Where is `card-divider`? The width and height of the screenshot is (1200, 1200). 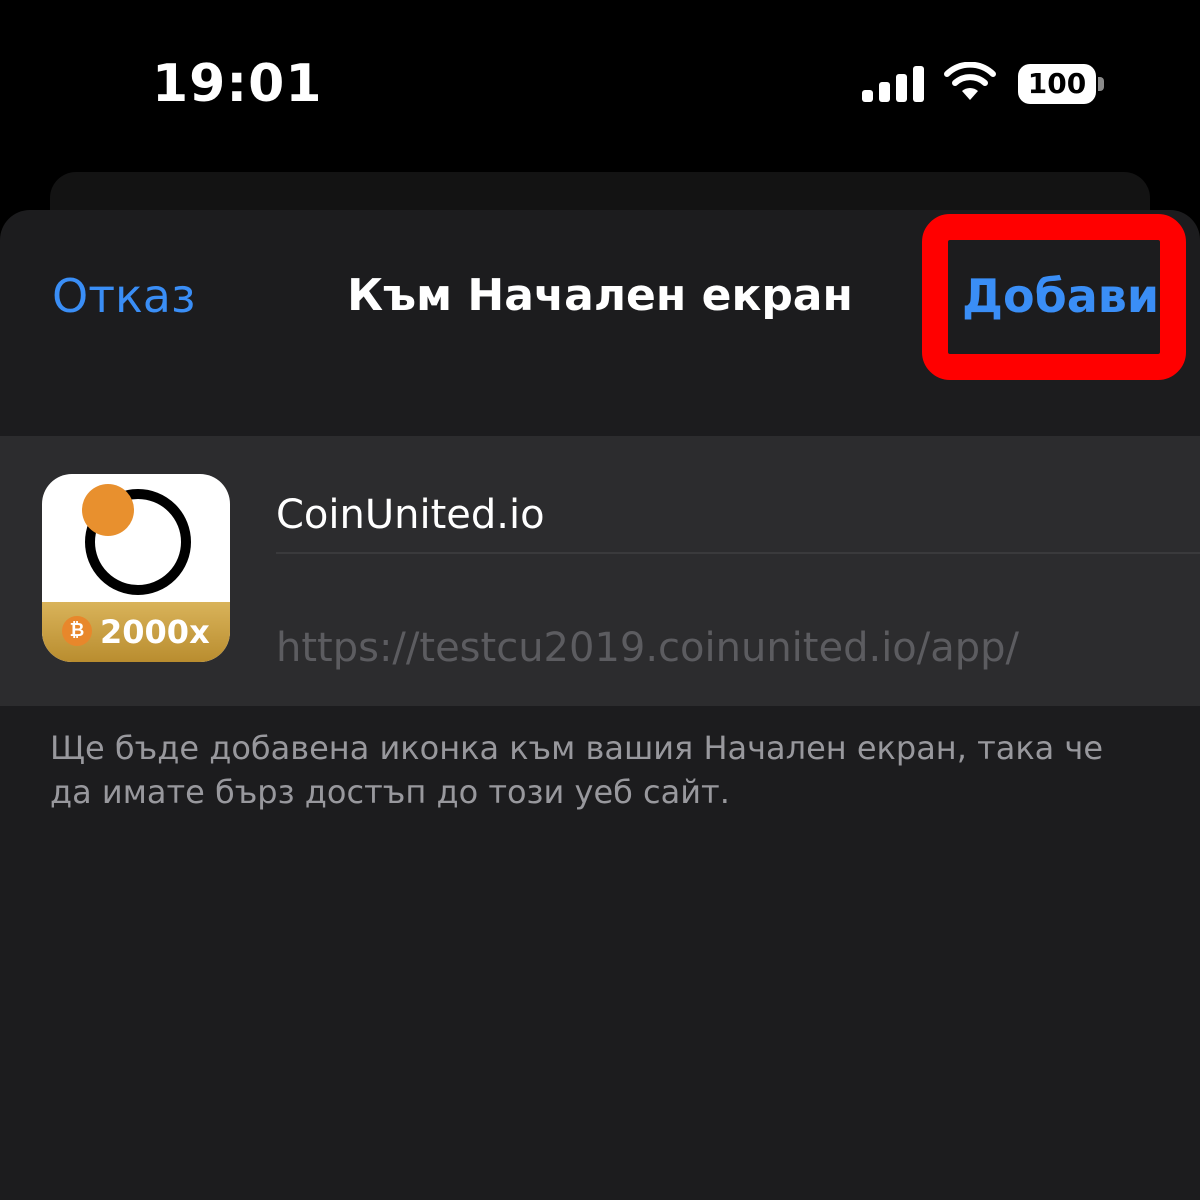
card-divider is located at coordinates (738, 553).